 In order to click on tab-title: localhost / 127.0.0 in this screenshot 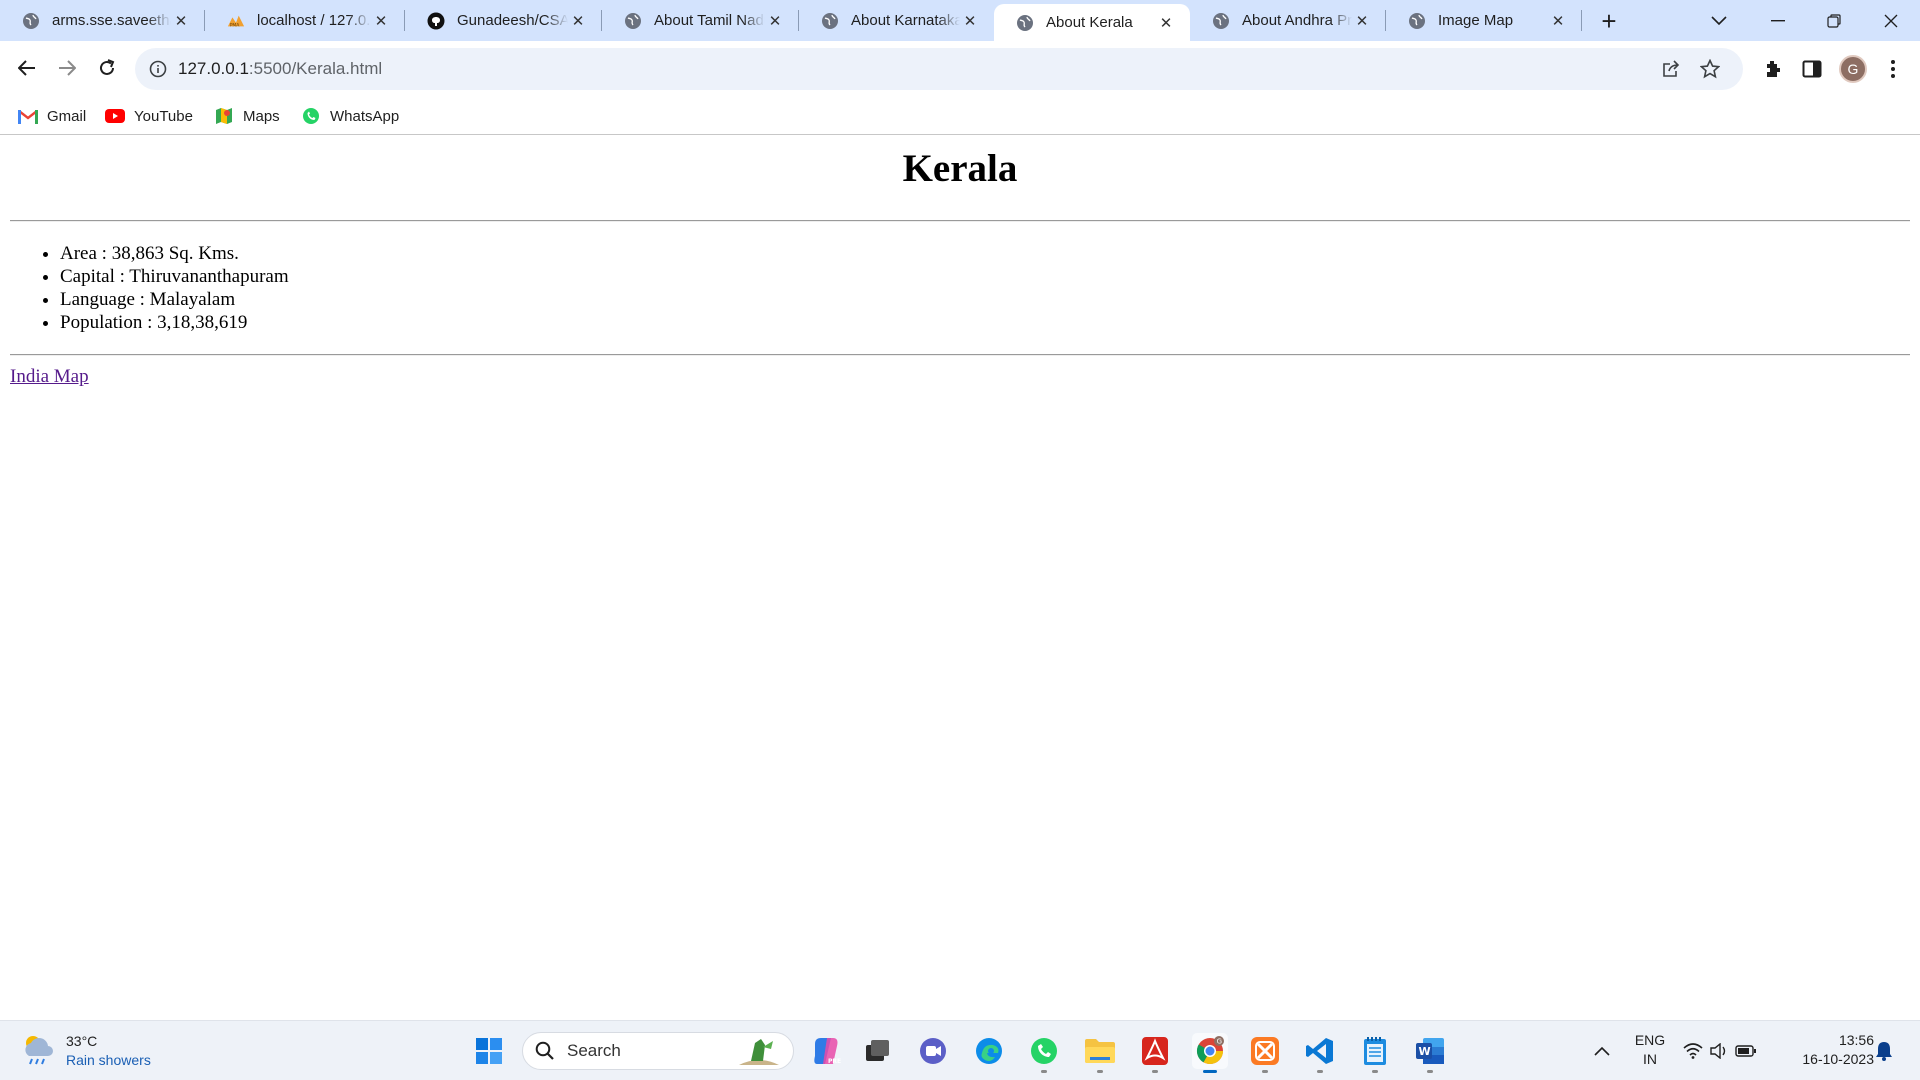, I will do `click(314, 20)`.